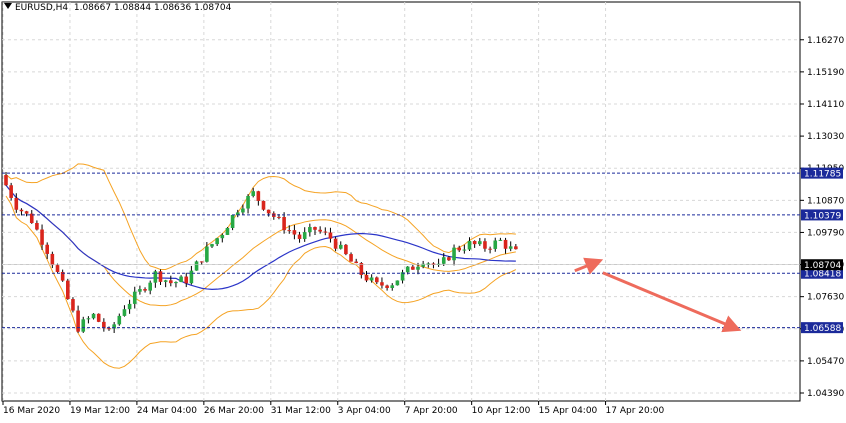 This screenshot has width=846, height=423. What do you see at coordinates (167, 411) in the screenshot?
I see `x-tick-label: 24 Mar 04:00` at bounding box center [167, 411].